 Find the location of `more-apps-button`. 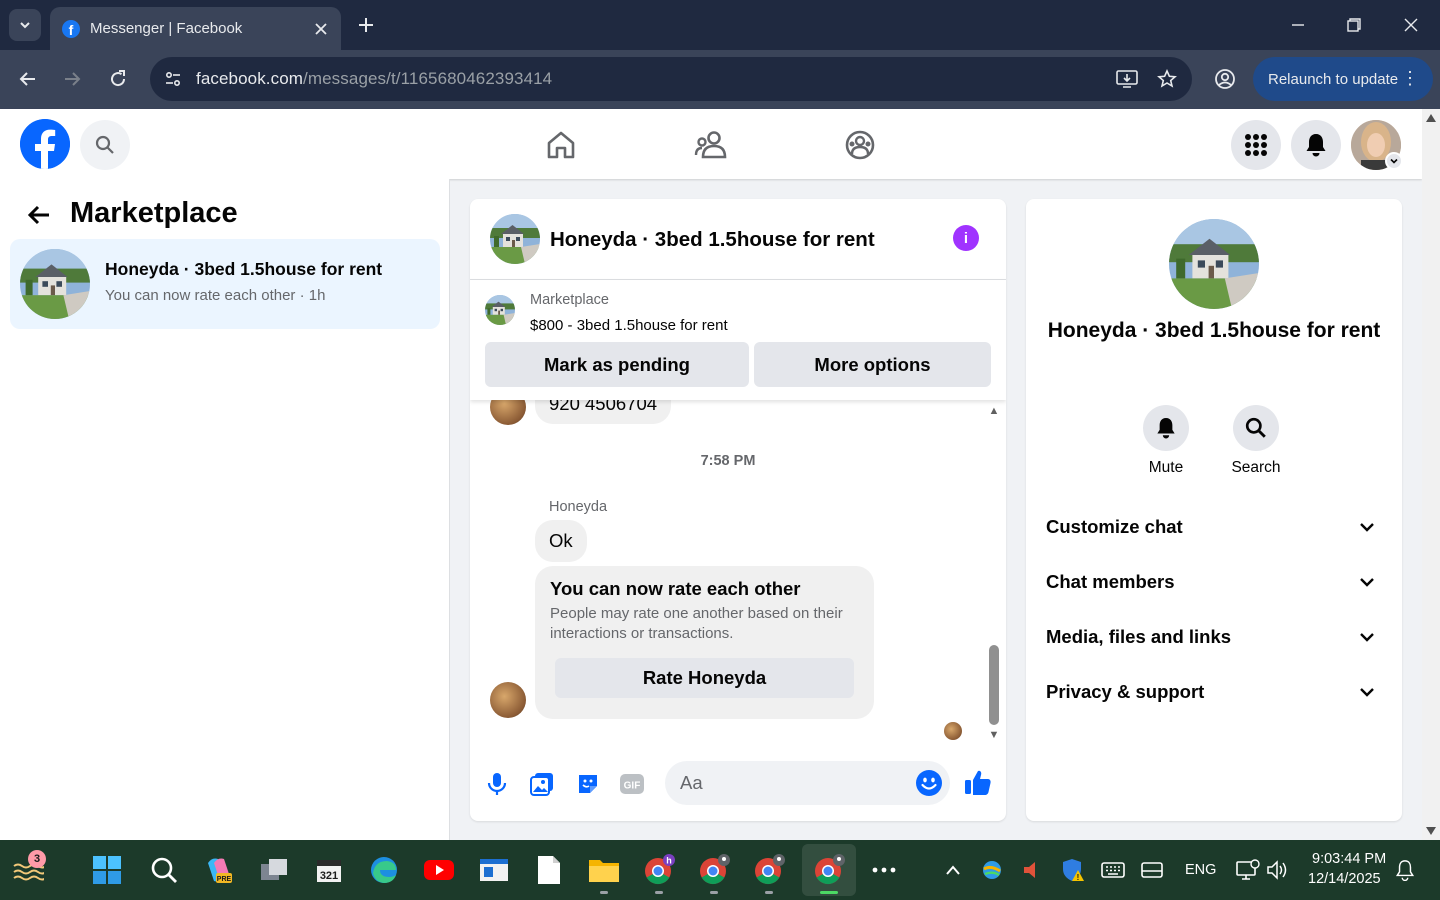

more-apps-button is located at coordinates (884, 870).